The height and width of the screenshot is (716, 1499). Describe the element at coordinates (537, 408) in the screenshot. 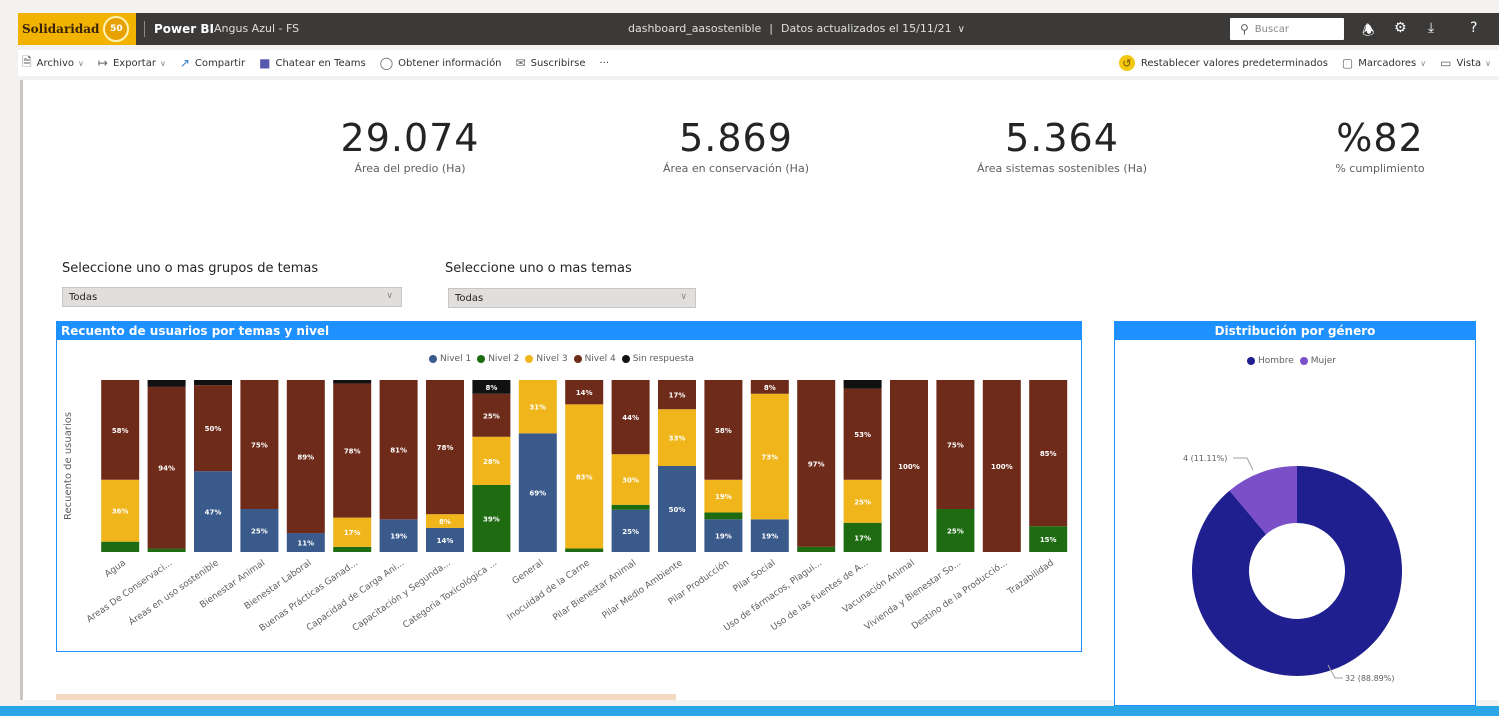

I see `data-label: 31%` at that location.